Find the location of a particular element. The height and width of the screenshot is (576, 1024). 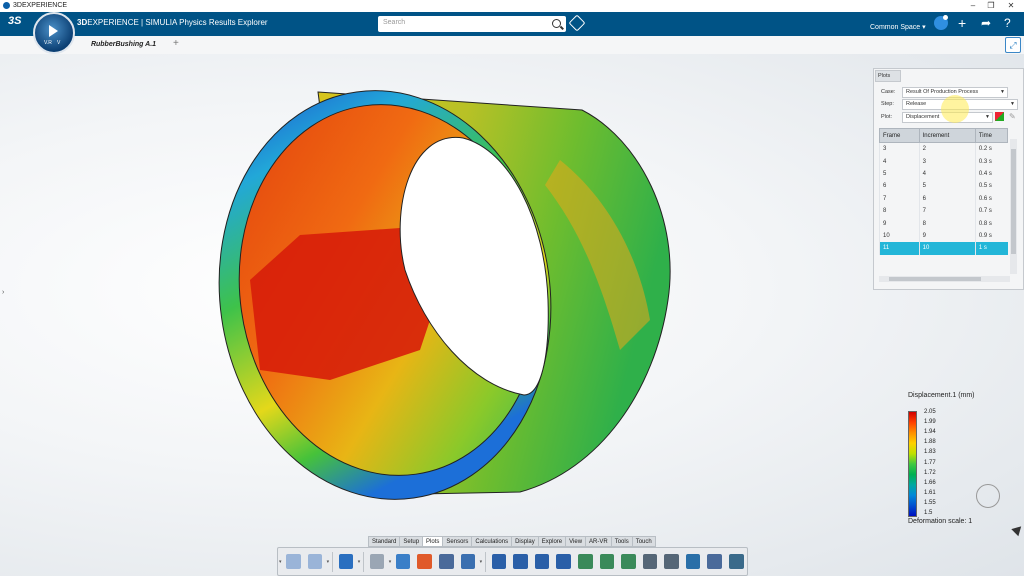

copy-icon is located at coordinates (293, 561).